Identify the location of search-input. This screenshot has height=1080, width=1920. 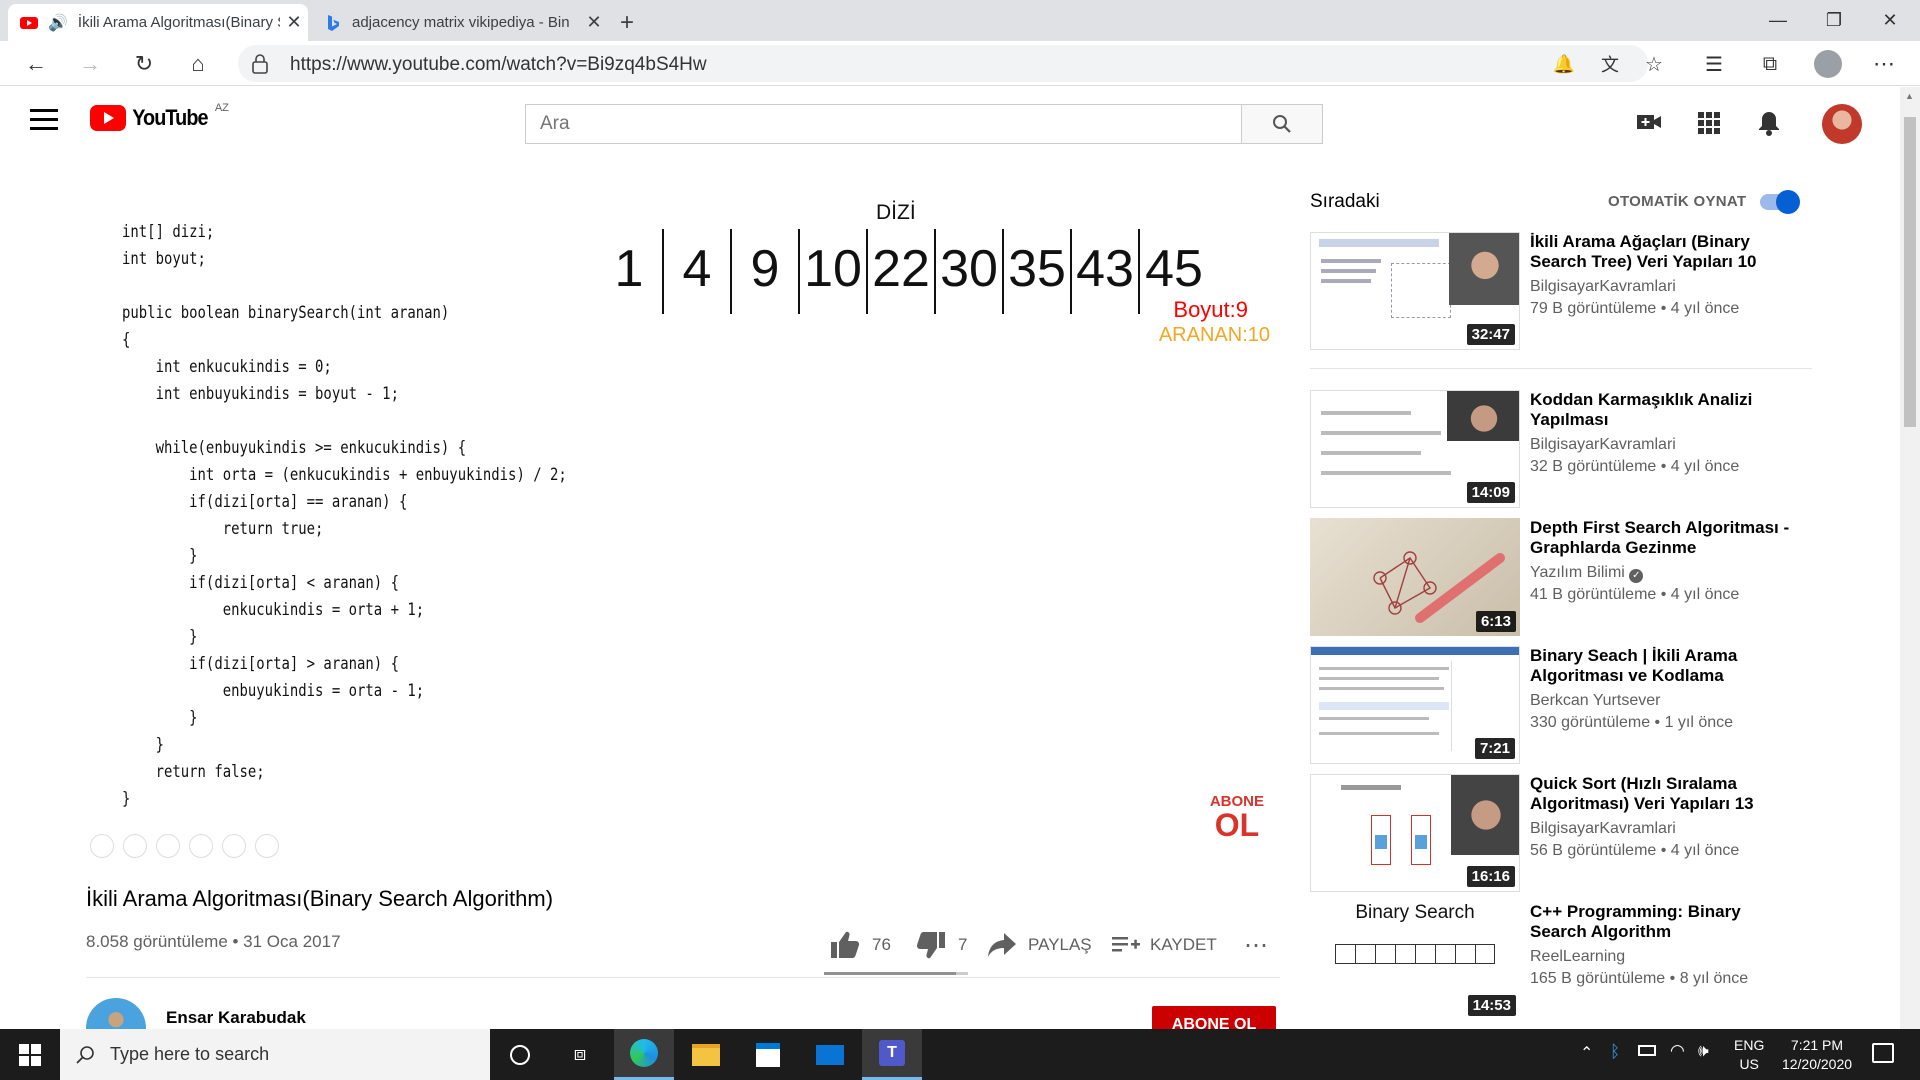
(883, 124).